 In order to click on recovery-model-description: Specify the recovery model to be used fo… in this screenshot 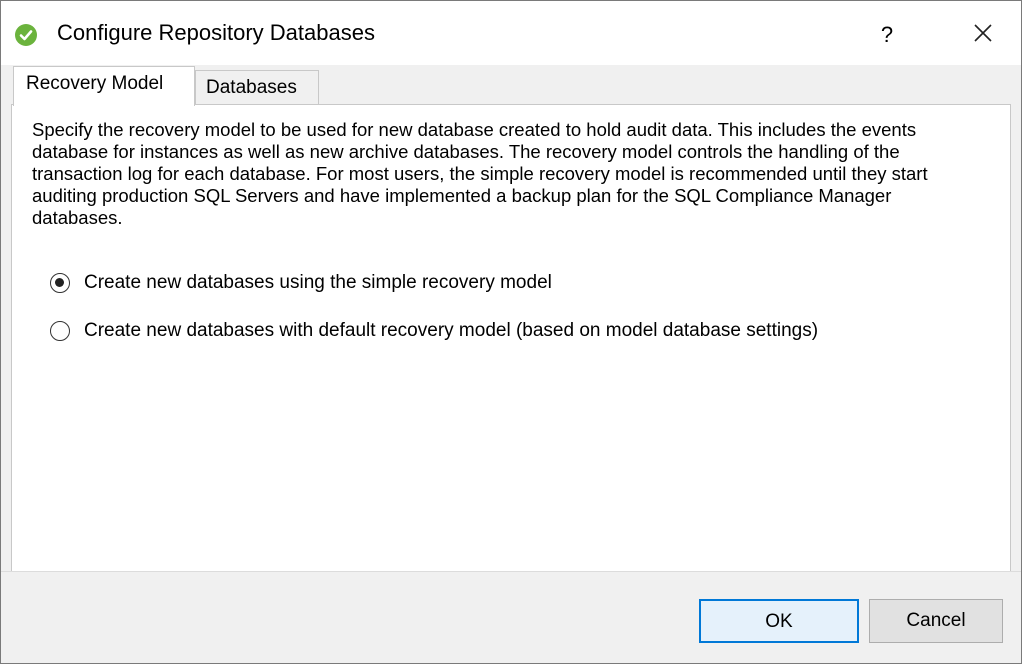, I will do `click(480, 173)`.